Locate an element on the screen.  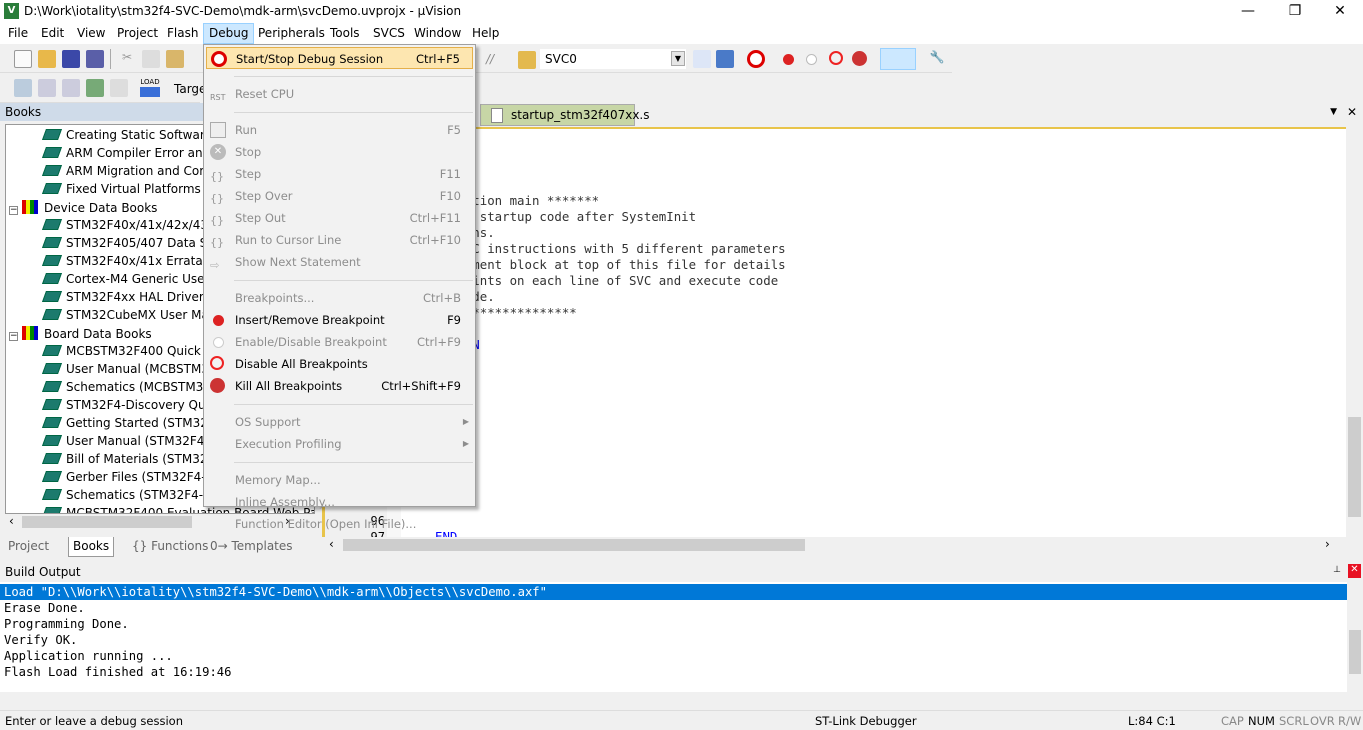
close-tab-icon: ✕ is located at coordinates (1352, 112).